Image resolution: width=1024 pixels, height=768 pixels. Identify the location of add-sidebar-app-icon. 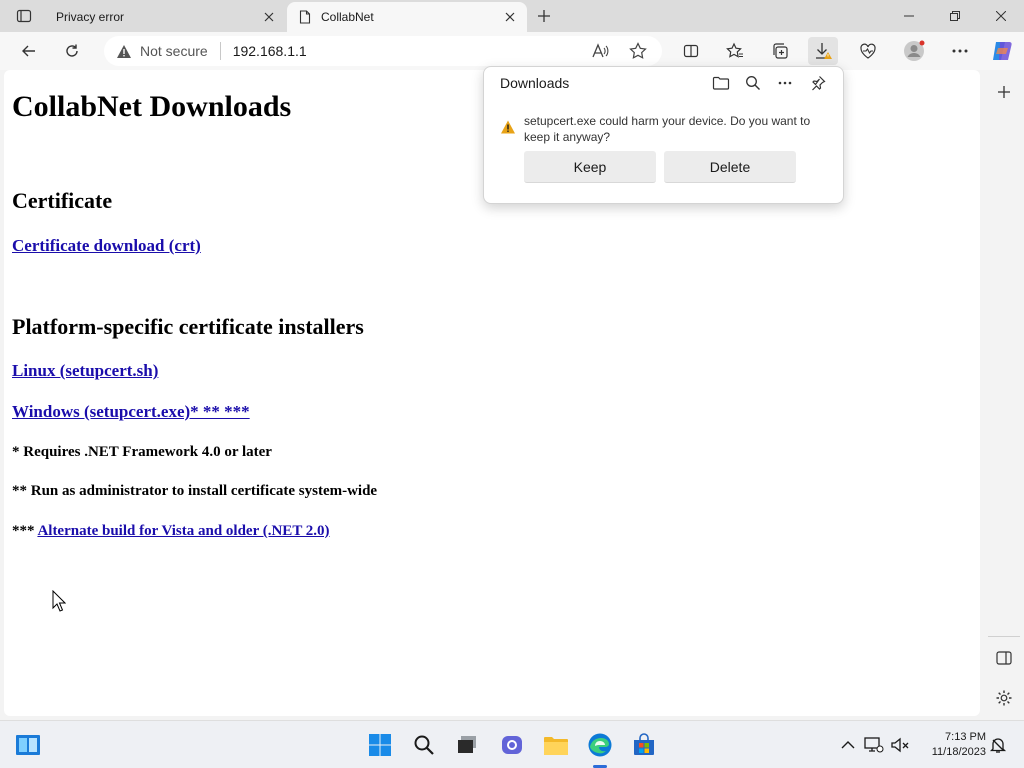
(1004, 92).